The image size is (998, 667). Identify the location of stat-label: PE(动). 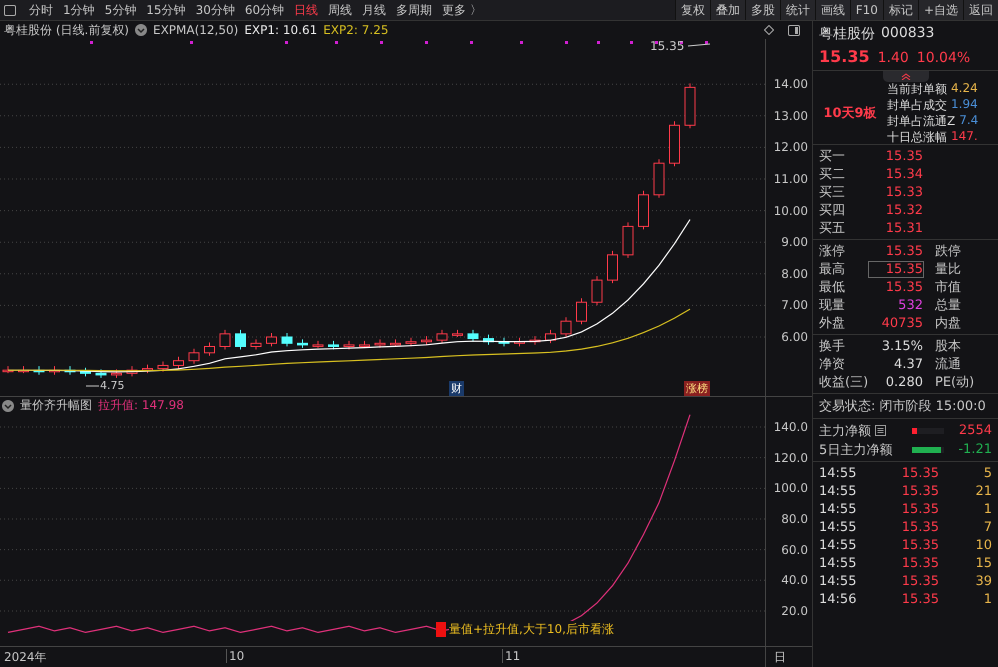
(954, 382).